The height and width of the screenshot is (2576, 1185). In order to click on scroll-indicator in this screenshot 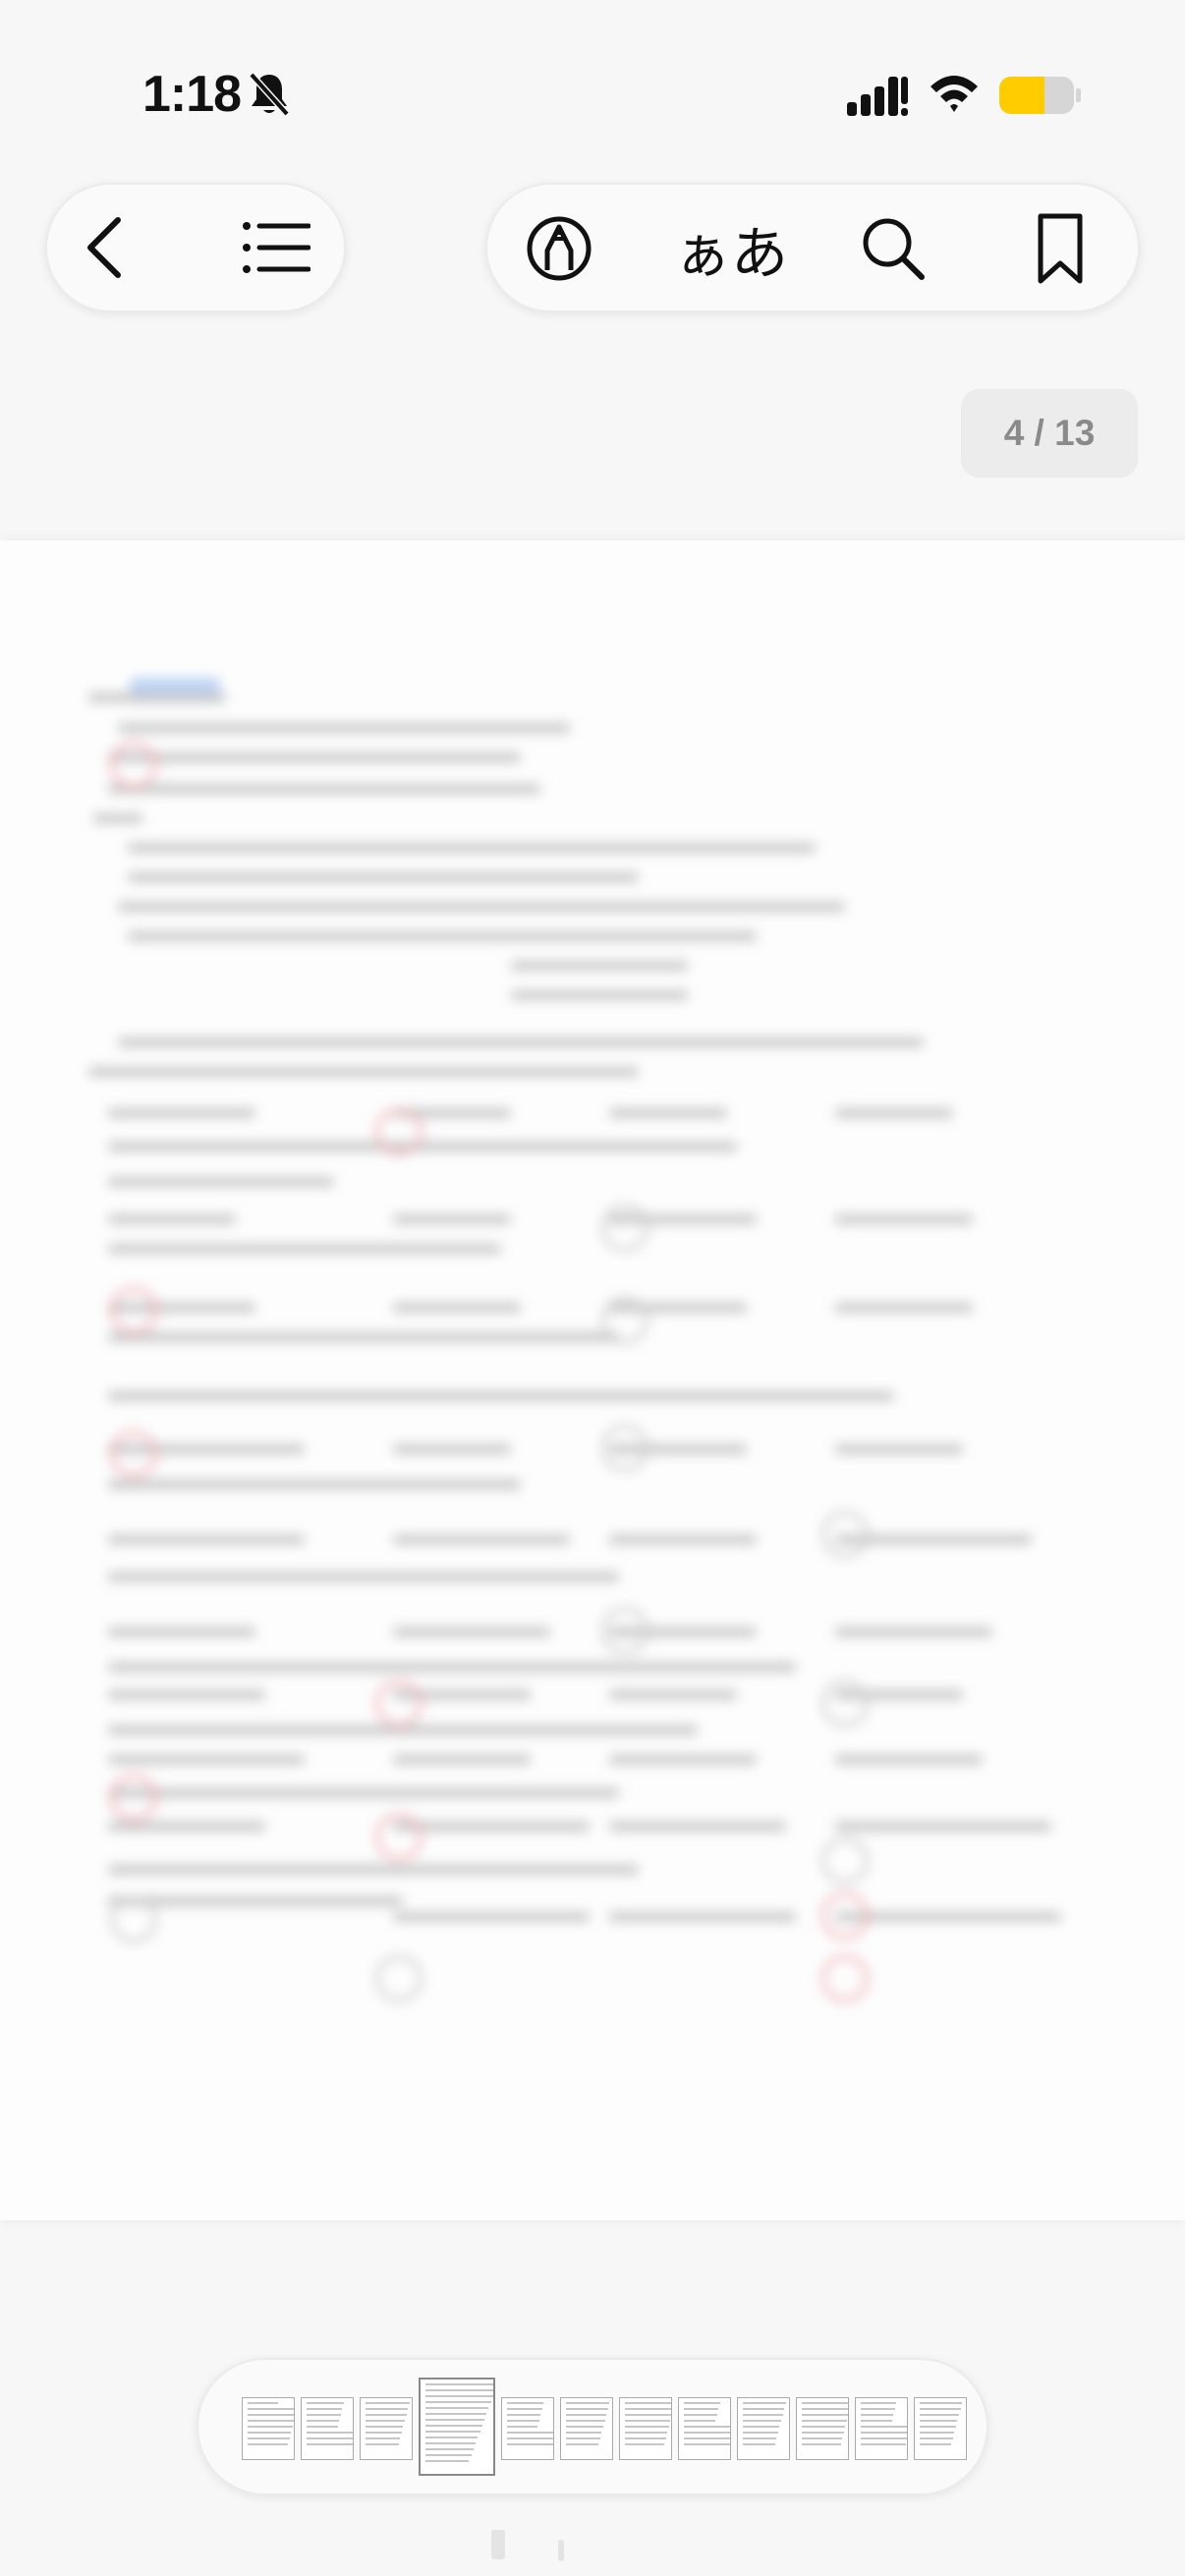, I will do `click(498, 2544)`.